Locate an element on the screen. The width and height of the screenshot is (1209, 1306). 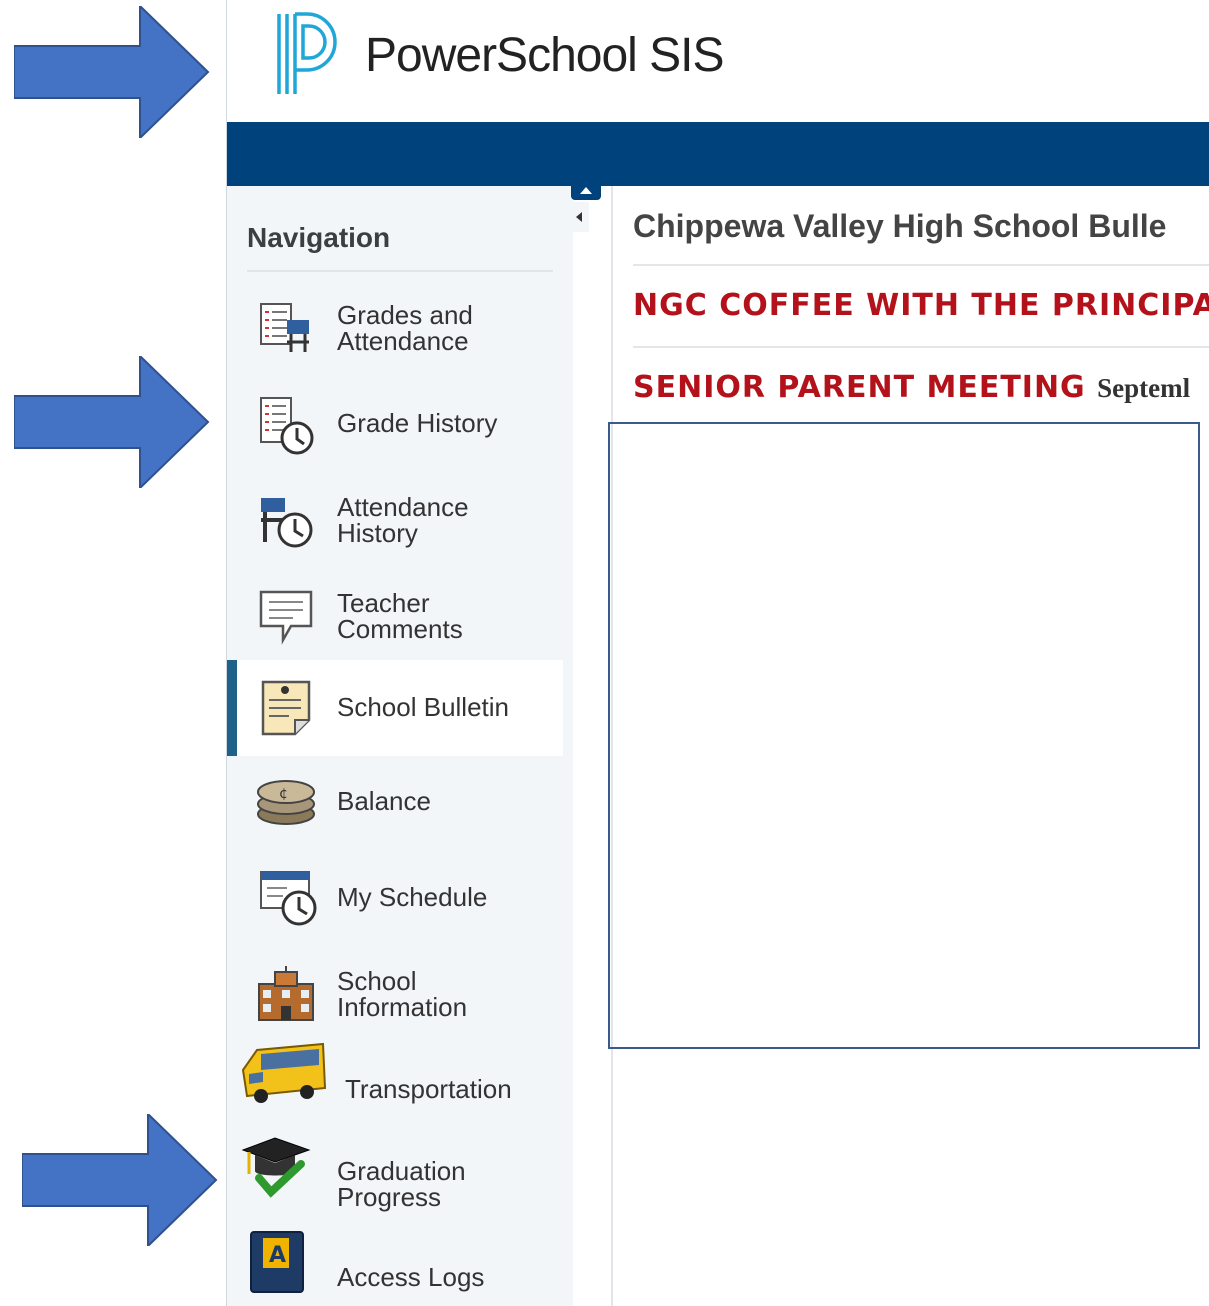
collapse-sidebar-button is located at coordinates (586, 208).